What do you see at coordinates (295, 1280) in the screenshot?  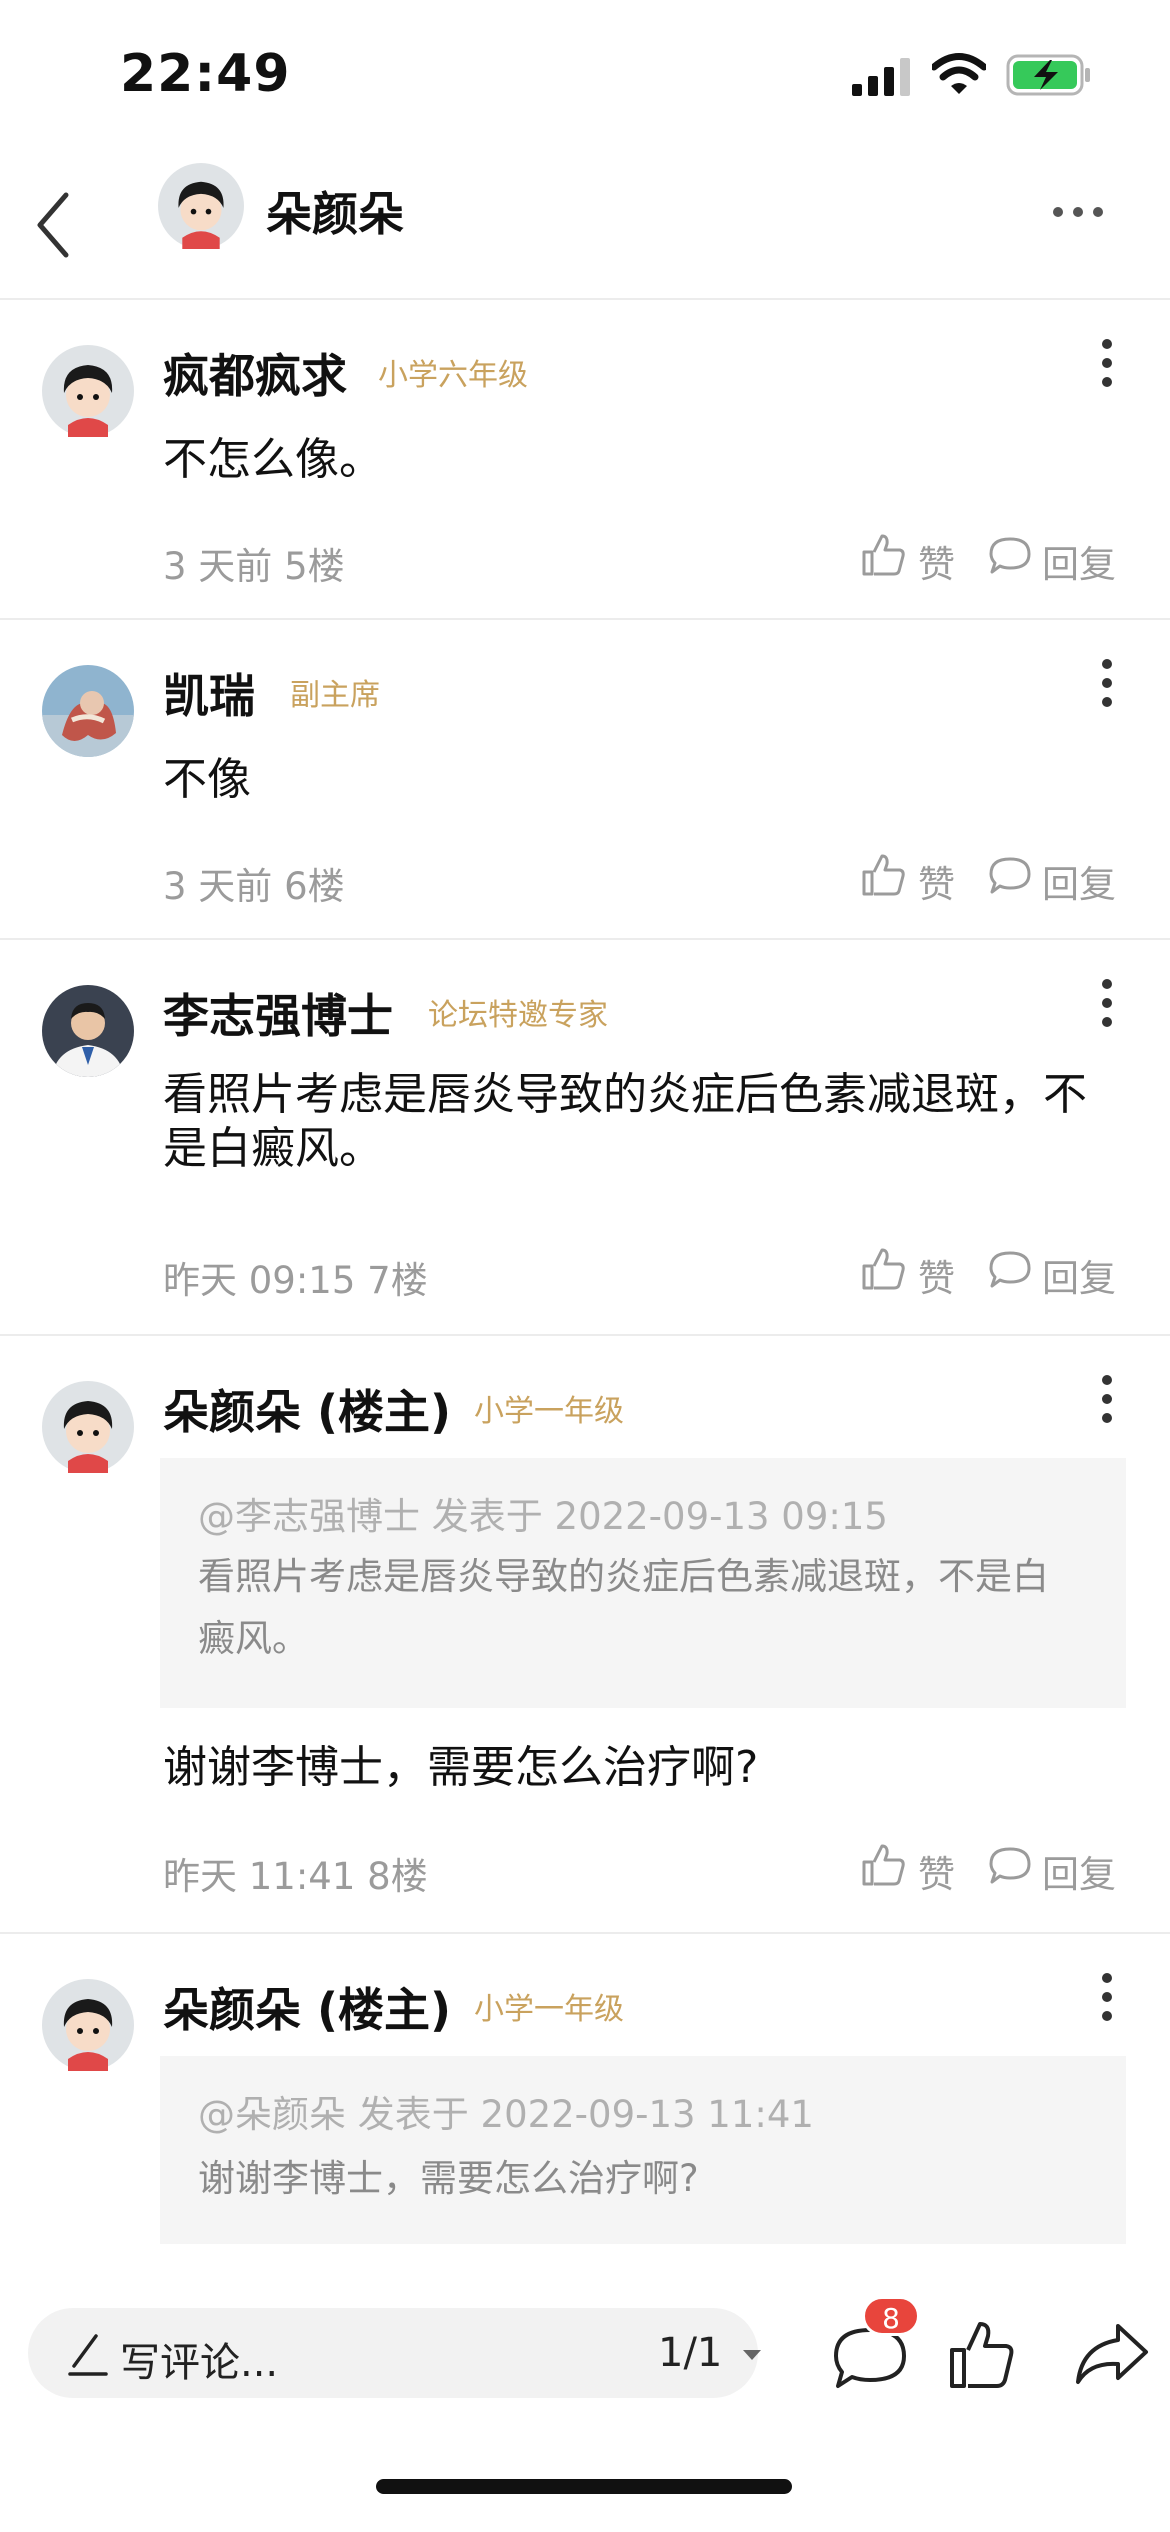 I see `comment-meta: 昨天 09:15 7楼` at bounding box center [295, 1280].